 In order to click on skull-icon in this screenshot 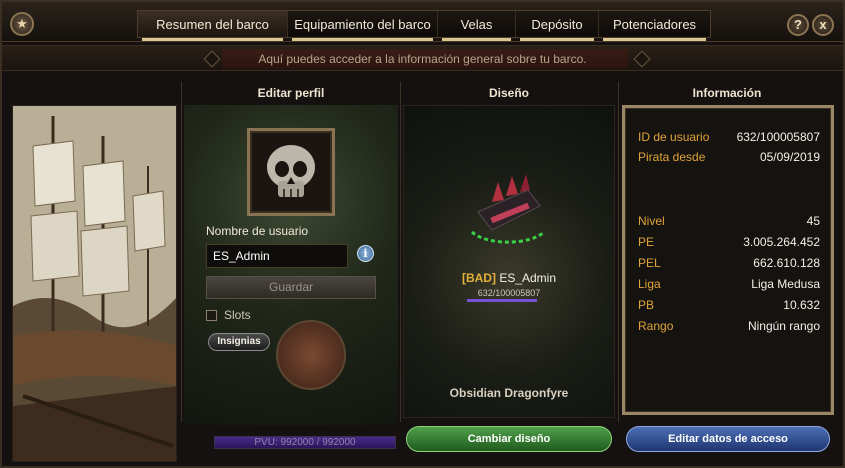, I will do `click(291, 172)`.